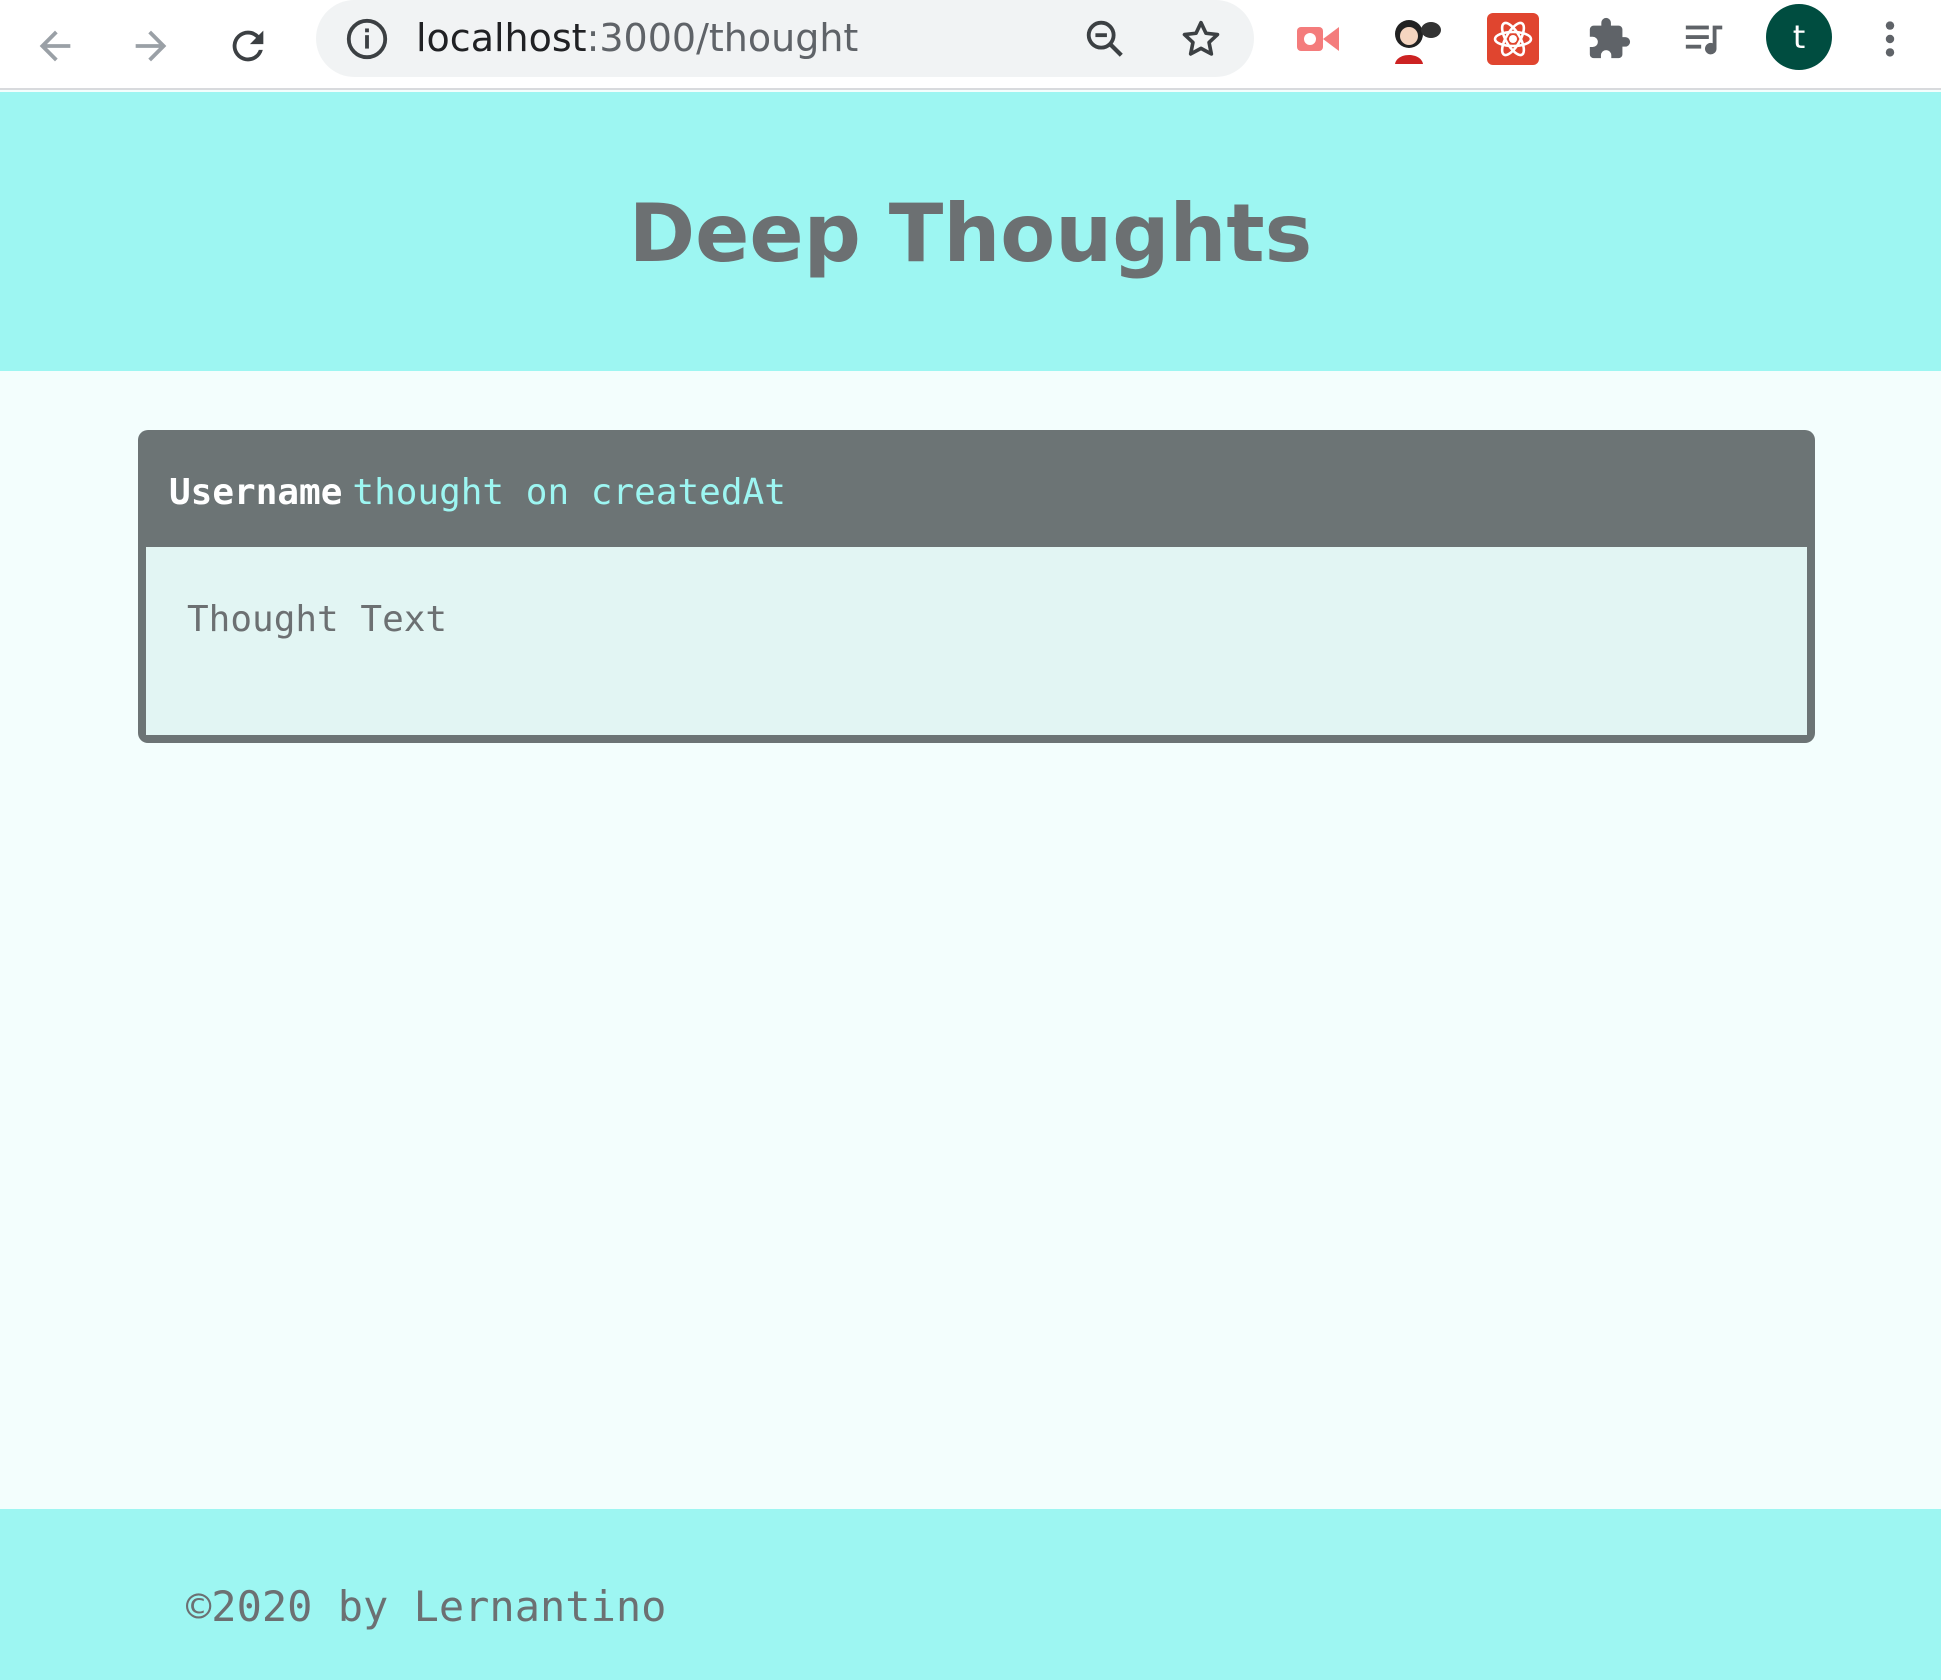 Image resolution: width=1941 pixels, height=1680 pixels. I want to click on react-devtools-icon, so click(1513, 39).